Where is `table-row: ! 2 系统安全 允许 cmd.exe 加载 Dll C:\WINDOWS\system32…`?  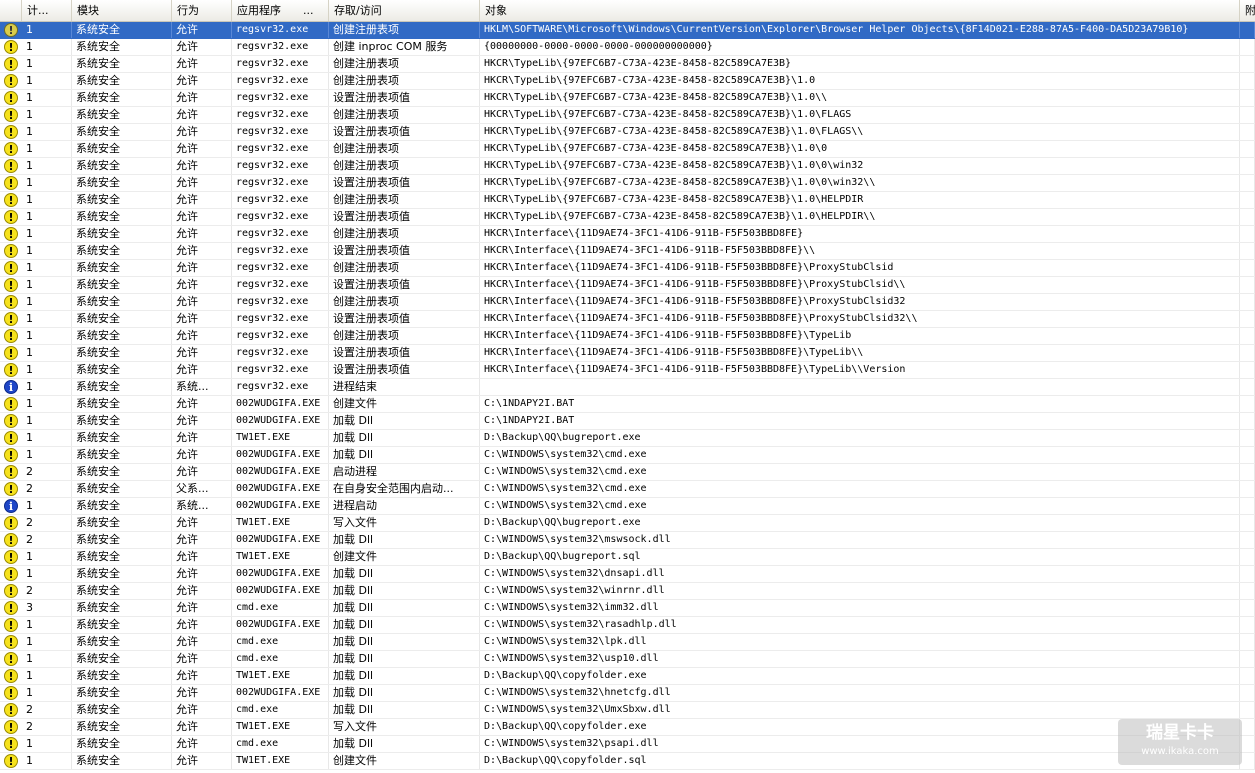
table-row: ! 2 系统安全 允许 cmd.exe 加载 Dll C:\WINDOWS\system32… is located at coordinates (627, 710).